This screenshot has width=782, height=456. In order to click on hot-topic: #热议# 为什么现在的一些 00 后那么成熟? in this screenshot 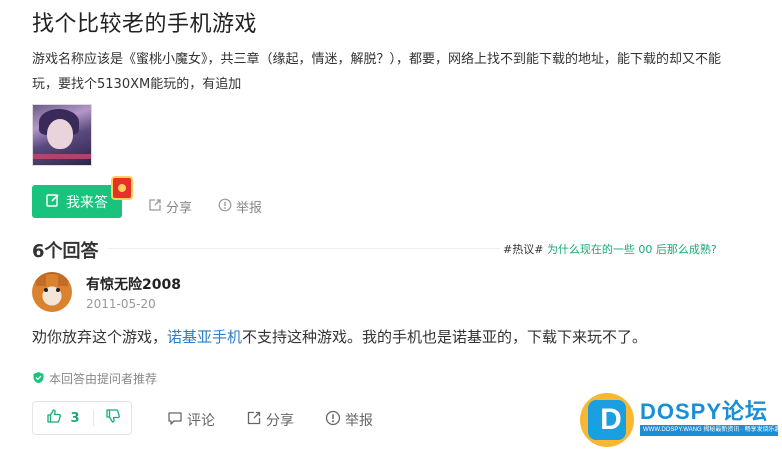, I will do `click(610, 249)`.